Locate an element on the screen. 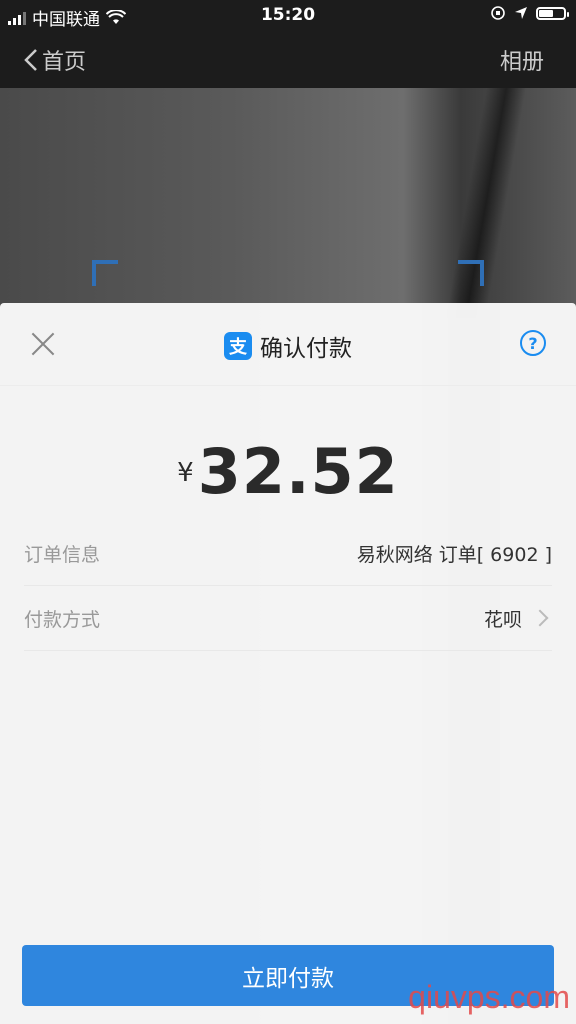 The image size is (576, 1024). album-button: 相册 is located at coordinates (522, 60).